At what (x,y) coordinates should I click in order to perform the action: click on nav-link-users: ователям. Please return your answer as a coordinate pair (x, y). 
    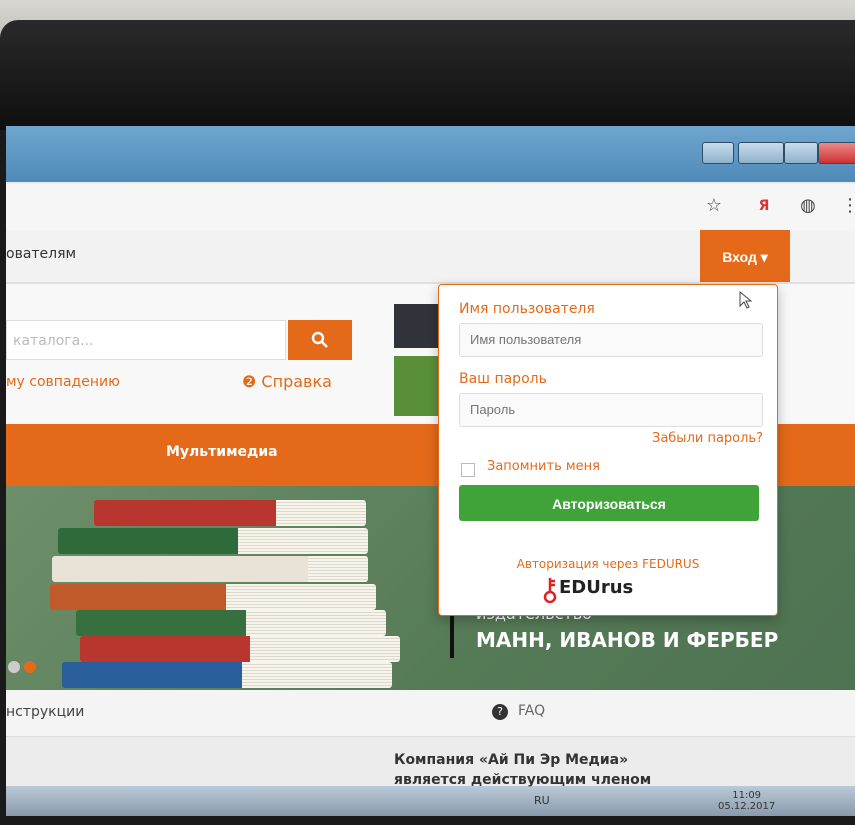
    Looking at the image, I should click on (41, 254).